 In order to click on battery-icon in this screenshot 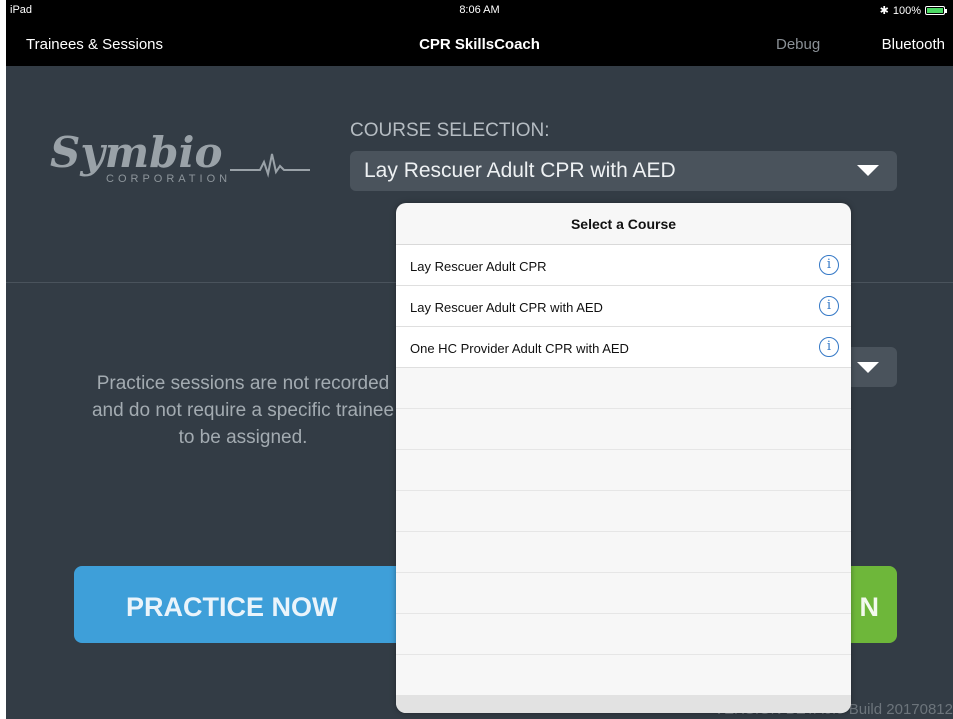, I will do `click(936, 10)`.